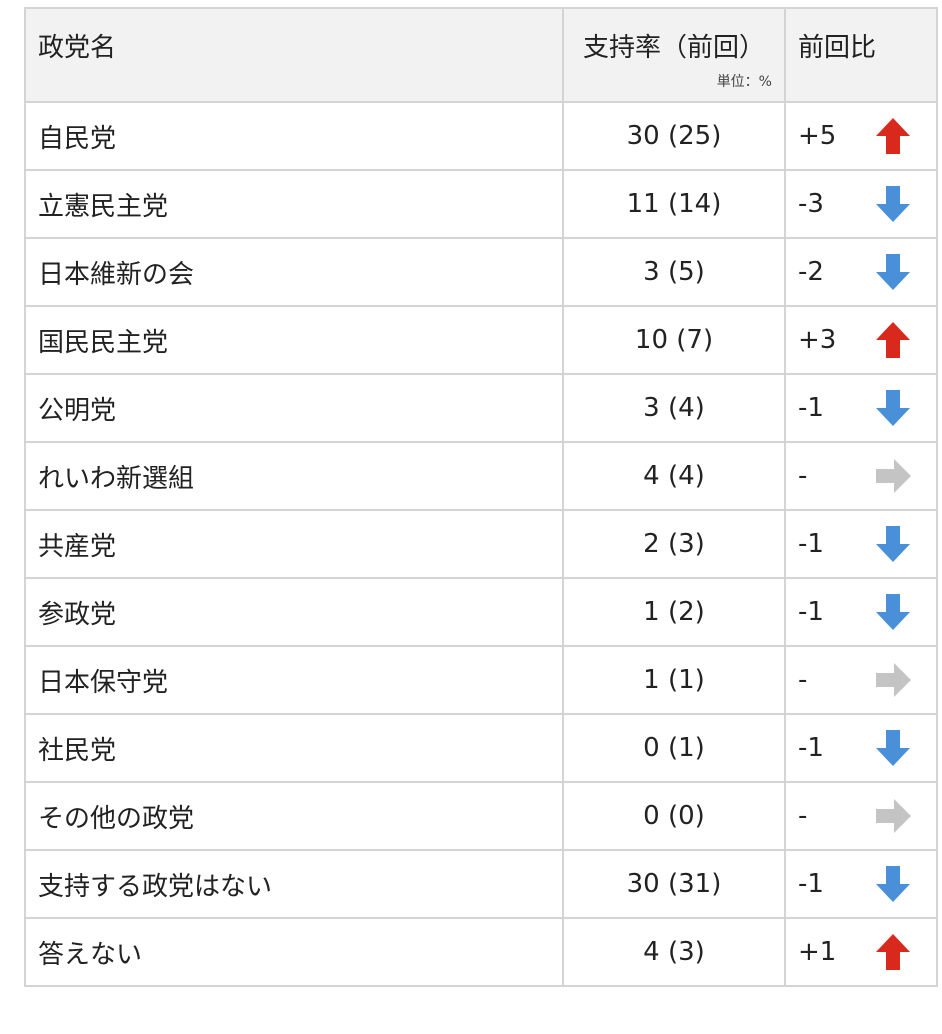 The height and width of the screenshot is (1034, 942). Describe the element at coordinates (674, 408) in the screenshot. I see `support-rate: 3 (4)` at that location.